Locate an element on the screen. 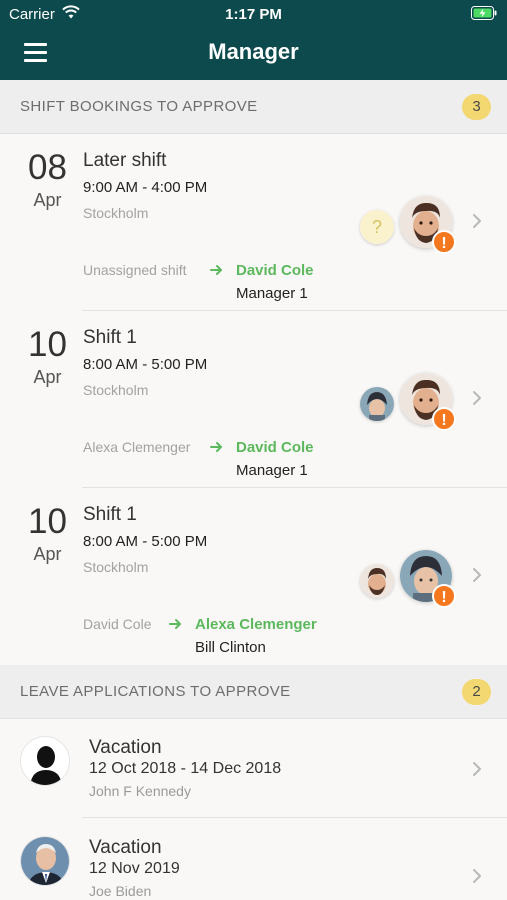 The height and width of the screenshot is (900, 507). section-title: SHIFT BOOKINGS TO APPROVE is located at coordinates (139, 106).